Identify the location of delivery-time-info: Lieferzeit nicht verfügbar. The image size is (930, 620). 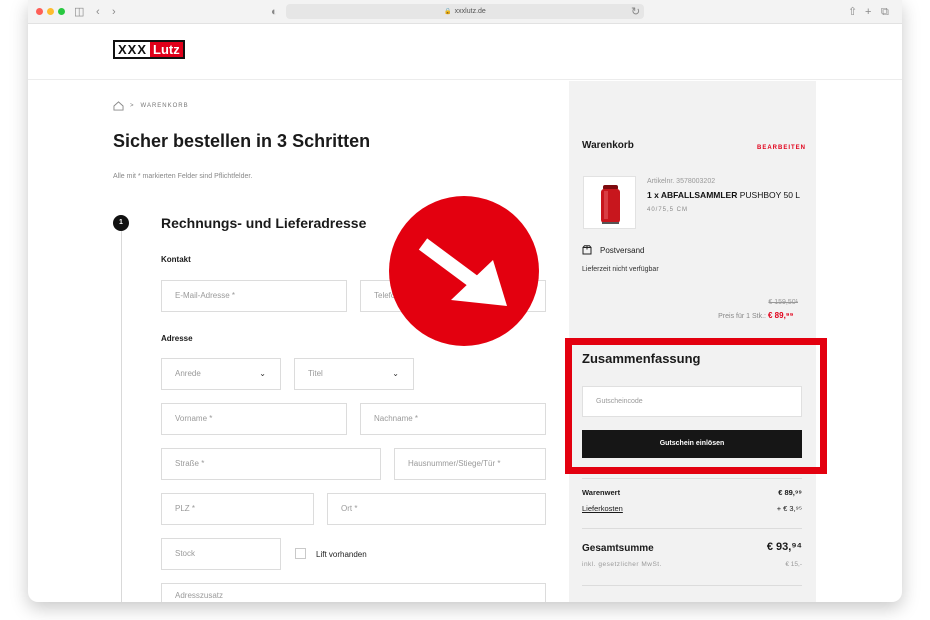
(620, 269).